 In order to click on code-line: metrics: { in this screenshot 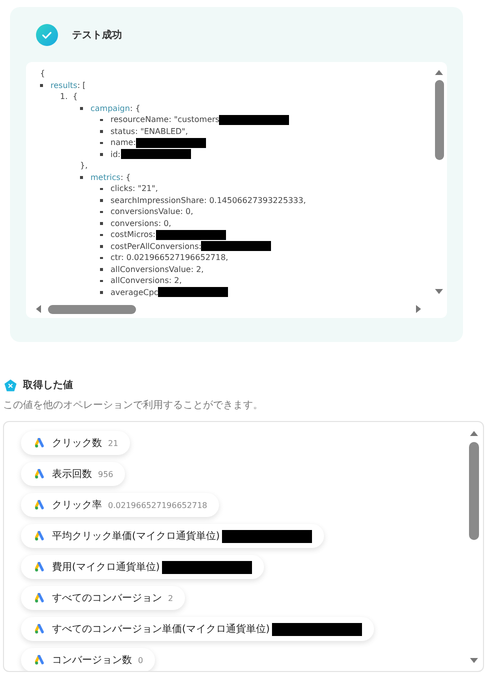, I will do `click(110, 177)`.